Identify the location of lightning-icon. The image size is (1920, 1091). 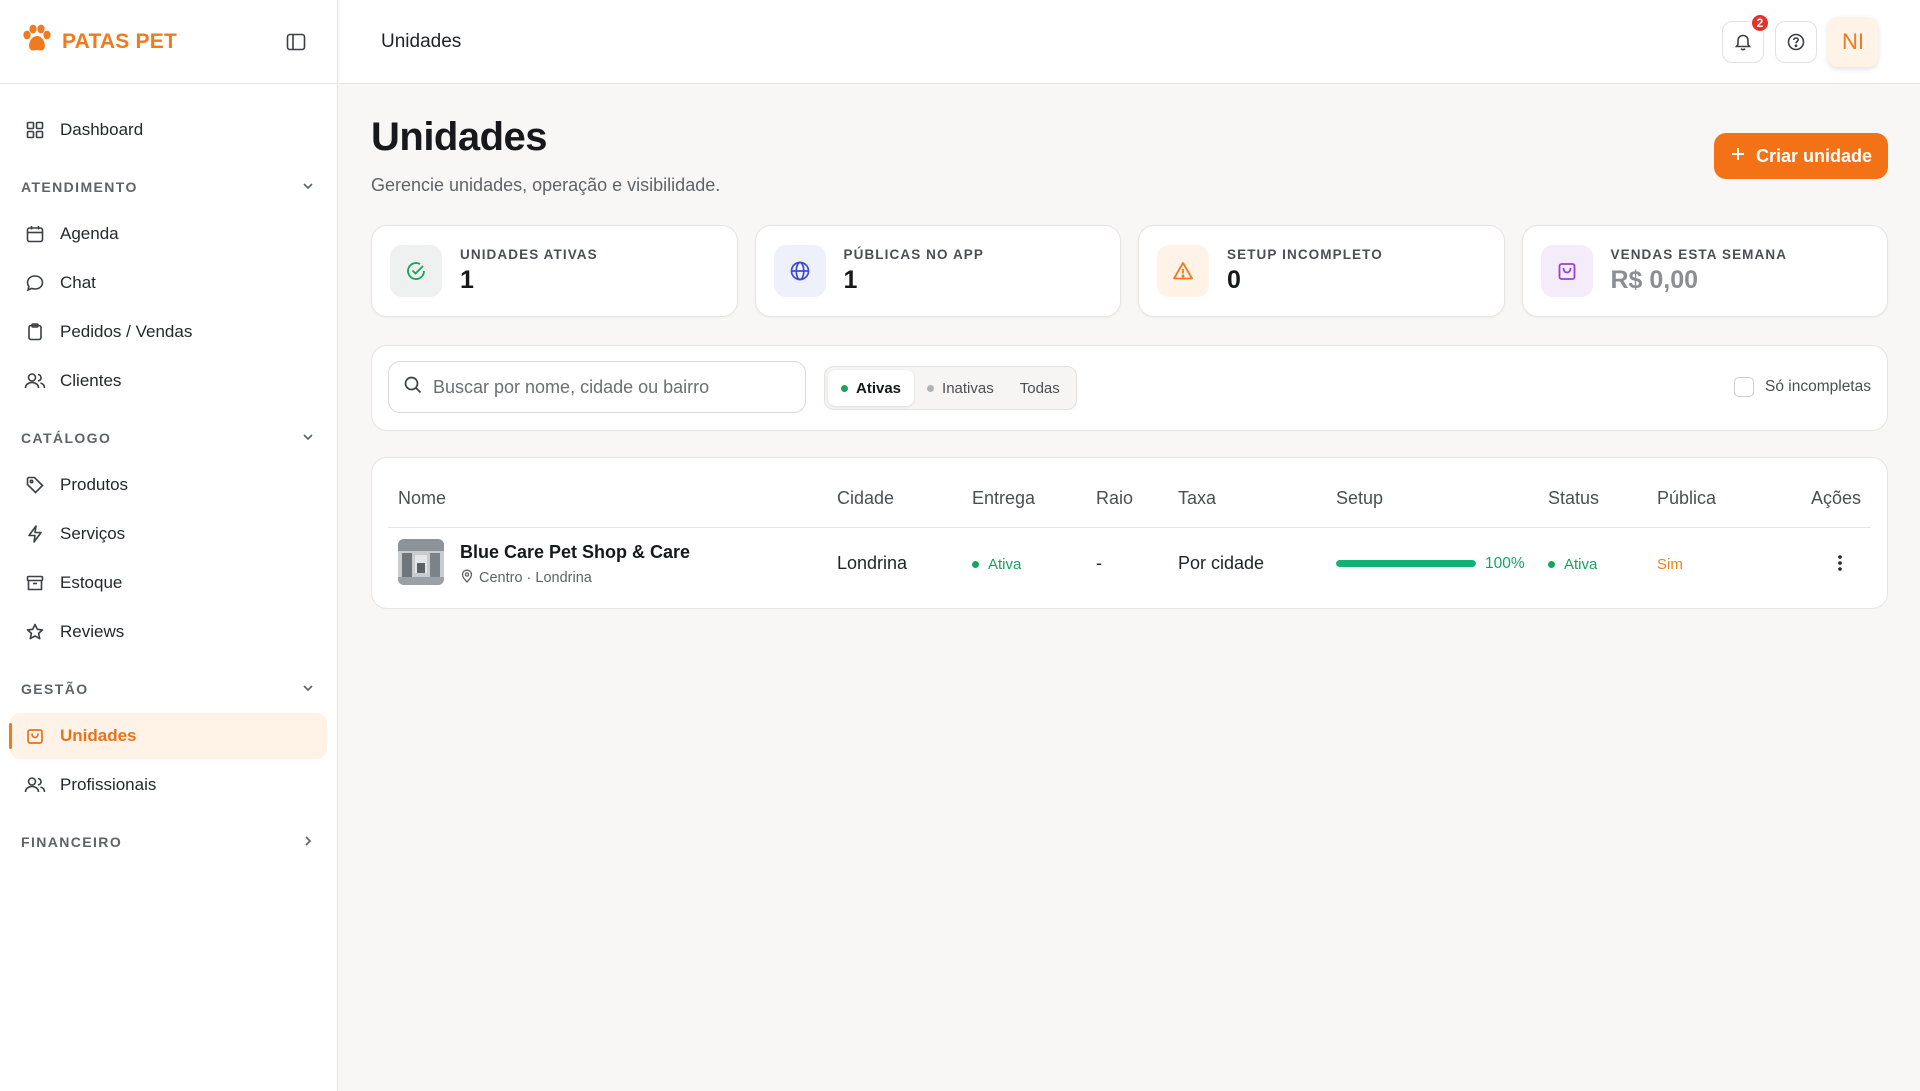
(35, 534).